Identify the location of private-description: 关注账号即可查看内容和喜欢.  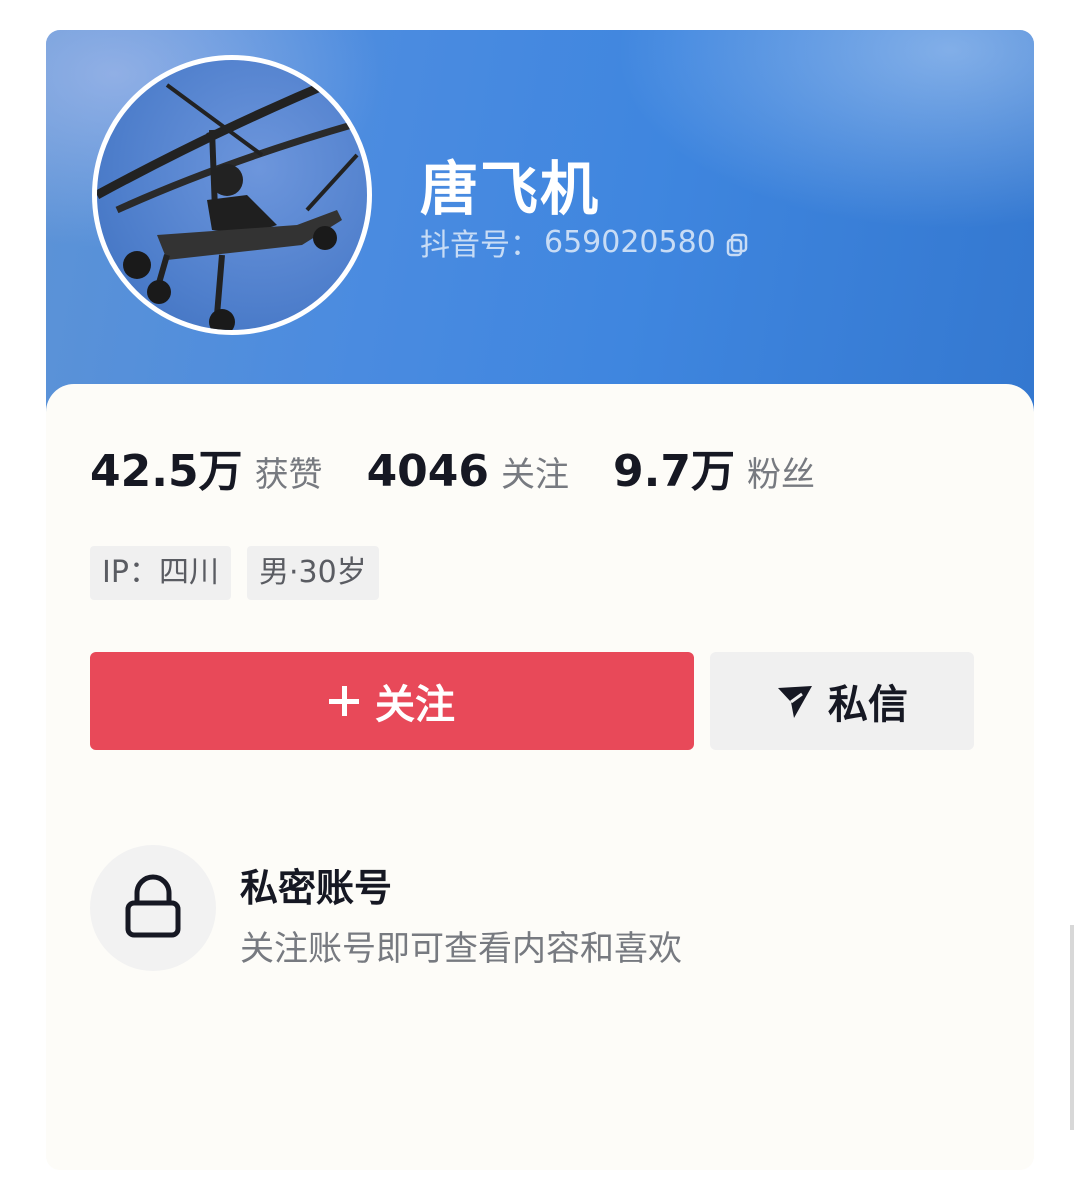
(461, 949).